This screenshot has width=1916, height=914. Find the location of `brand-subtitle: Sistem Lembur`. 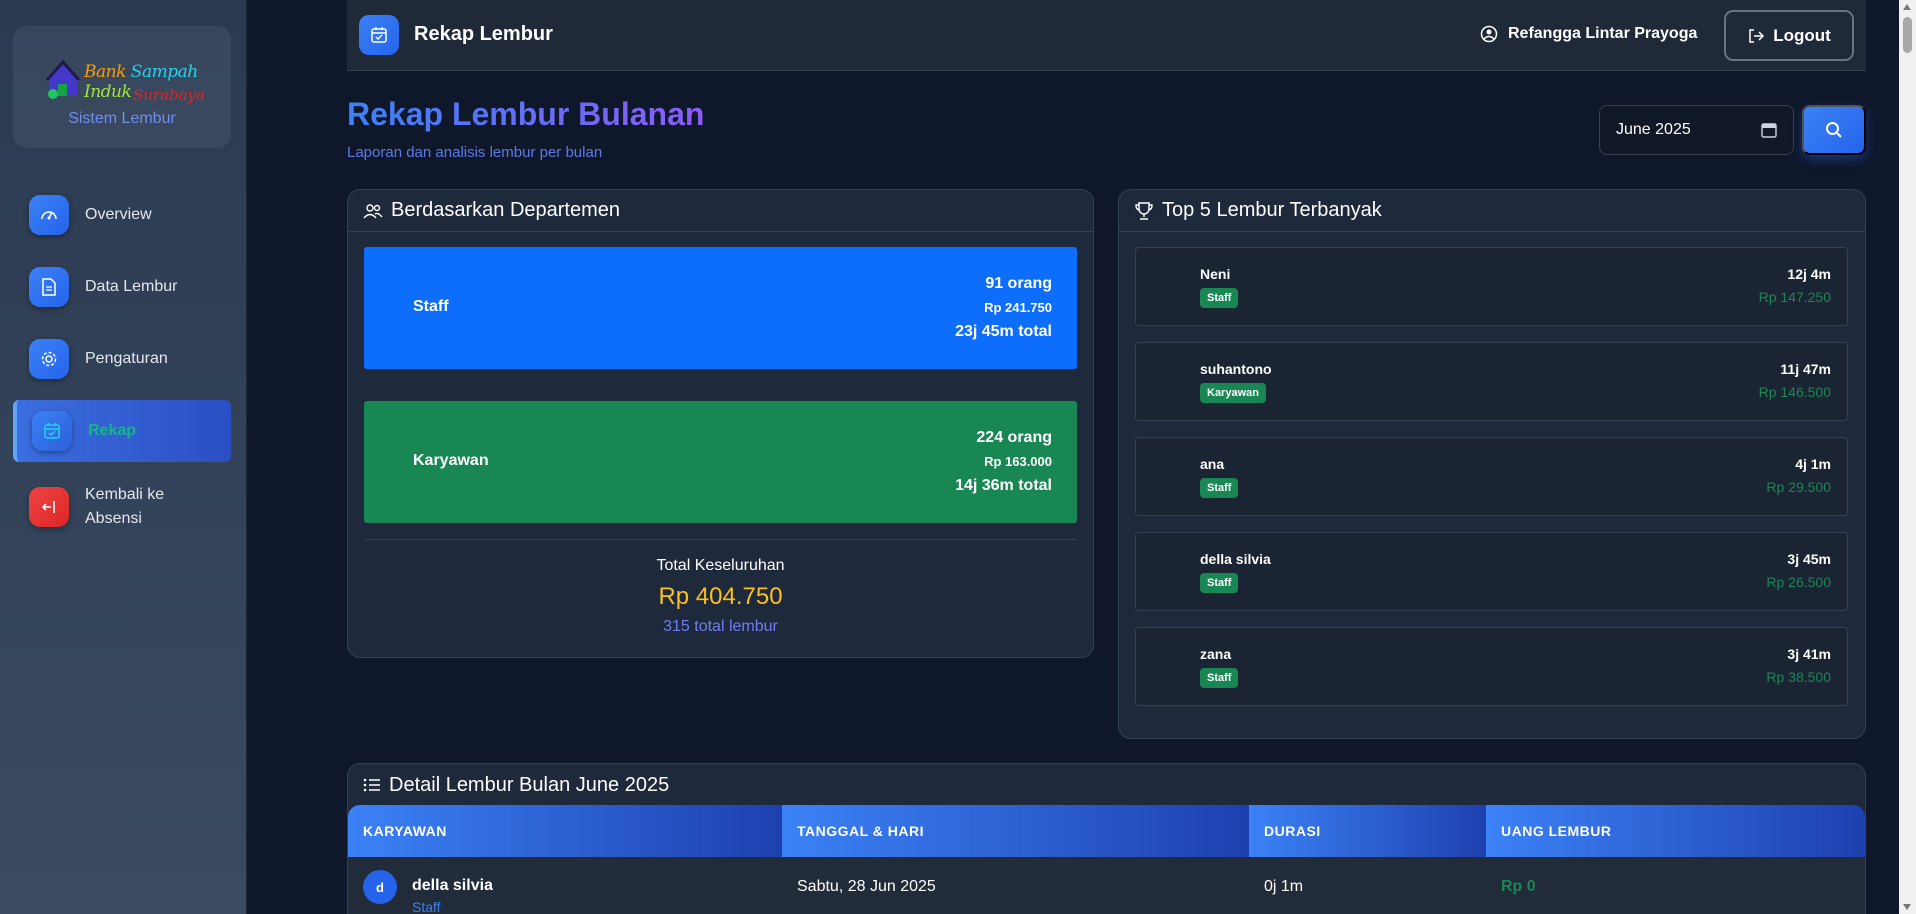

brand-subtitle: Sistem Lembur is located at coordinates (122, 118).